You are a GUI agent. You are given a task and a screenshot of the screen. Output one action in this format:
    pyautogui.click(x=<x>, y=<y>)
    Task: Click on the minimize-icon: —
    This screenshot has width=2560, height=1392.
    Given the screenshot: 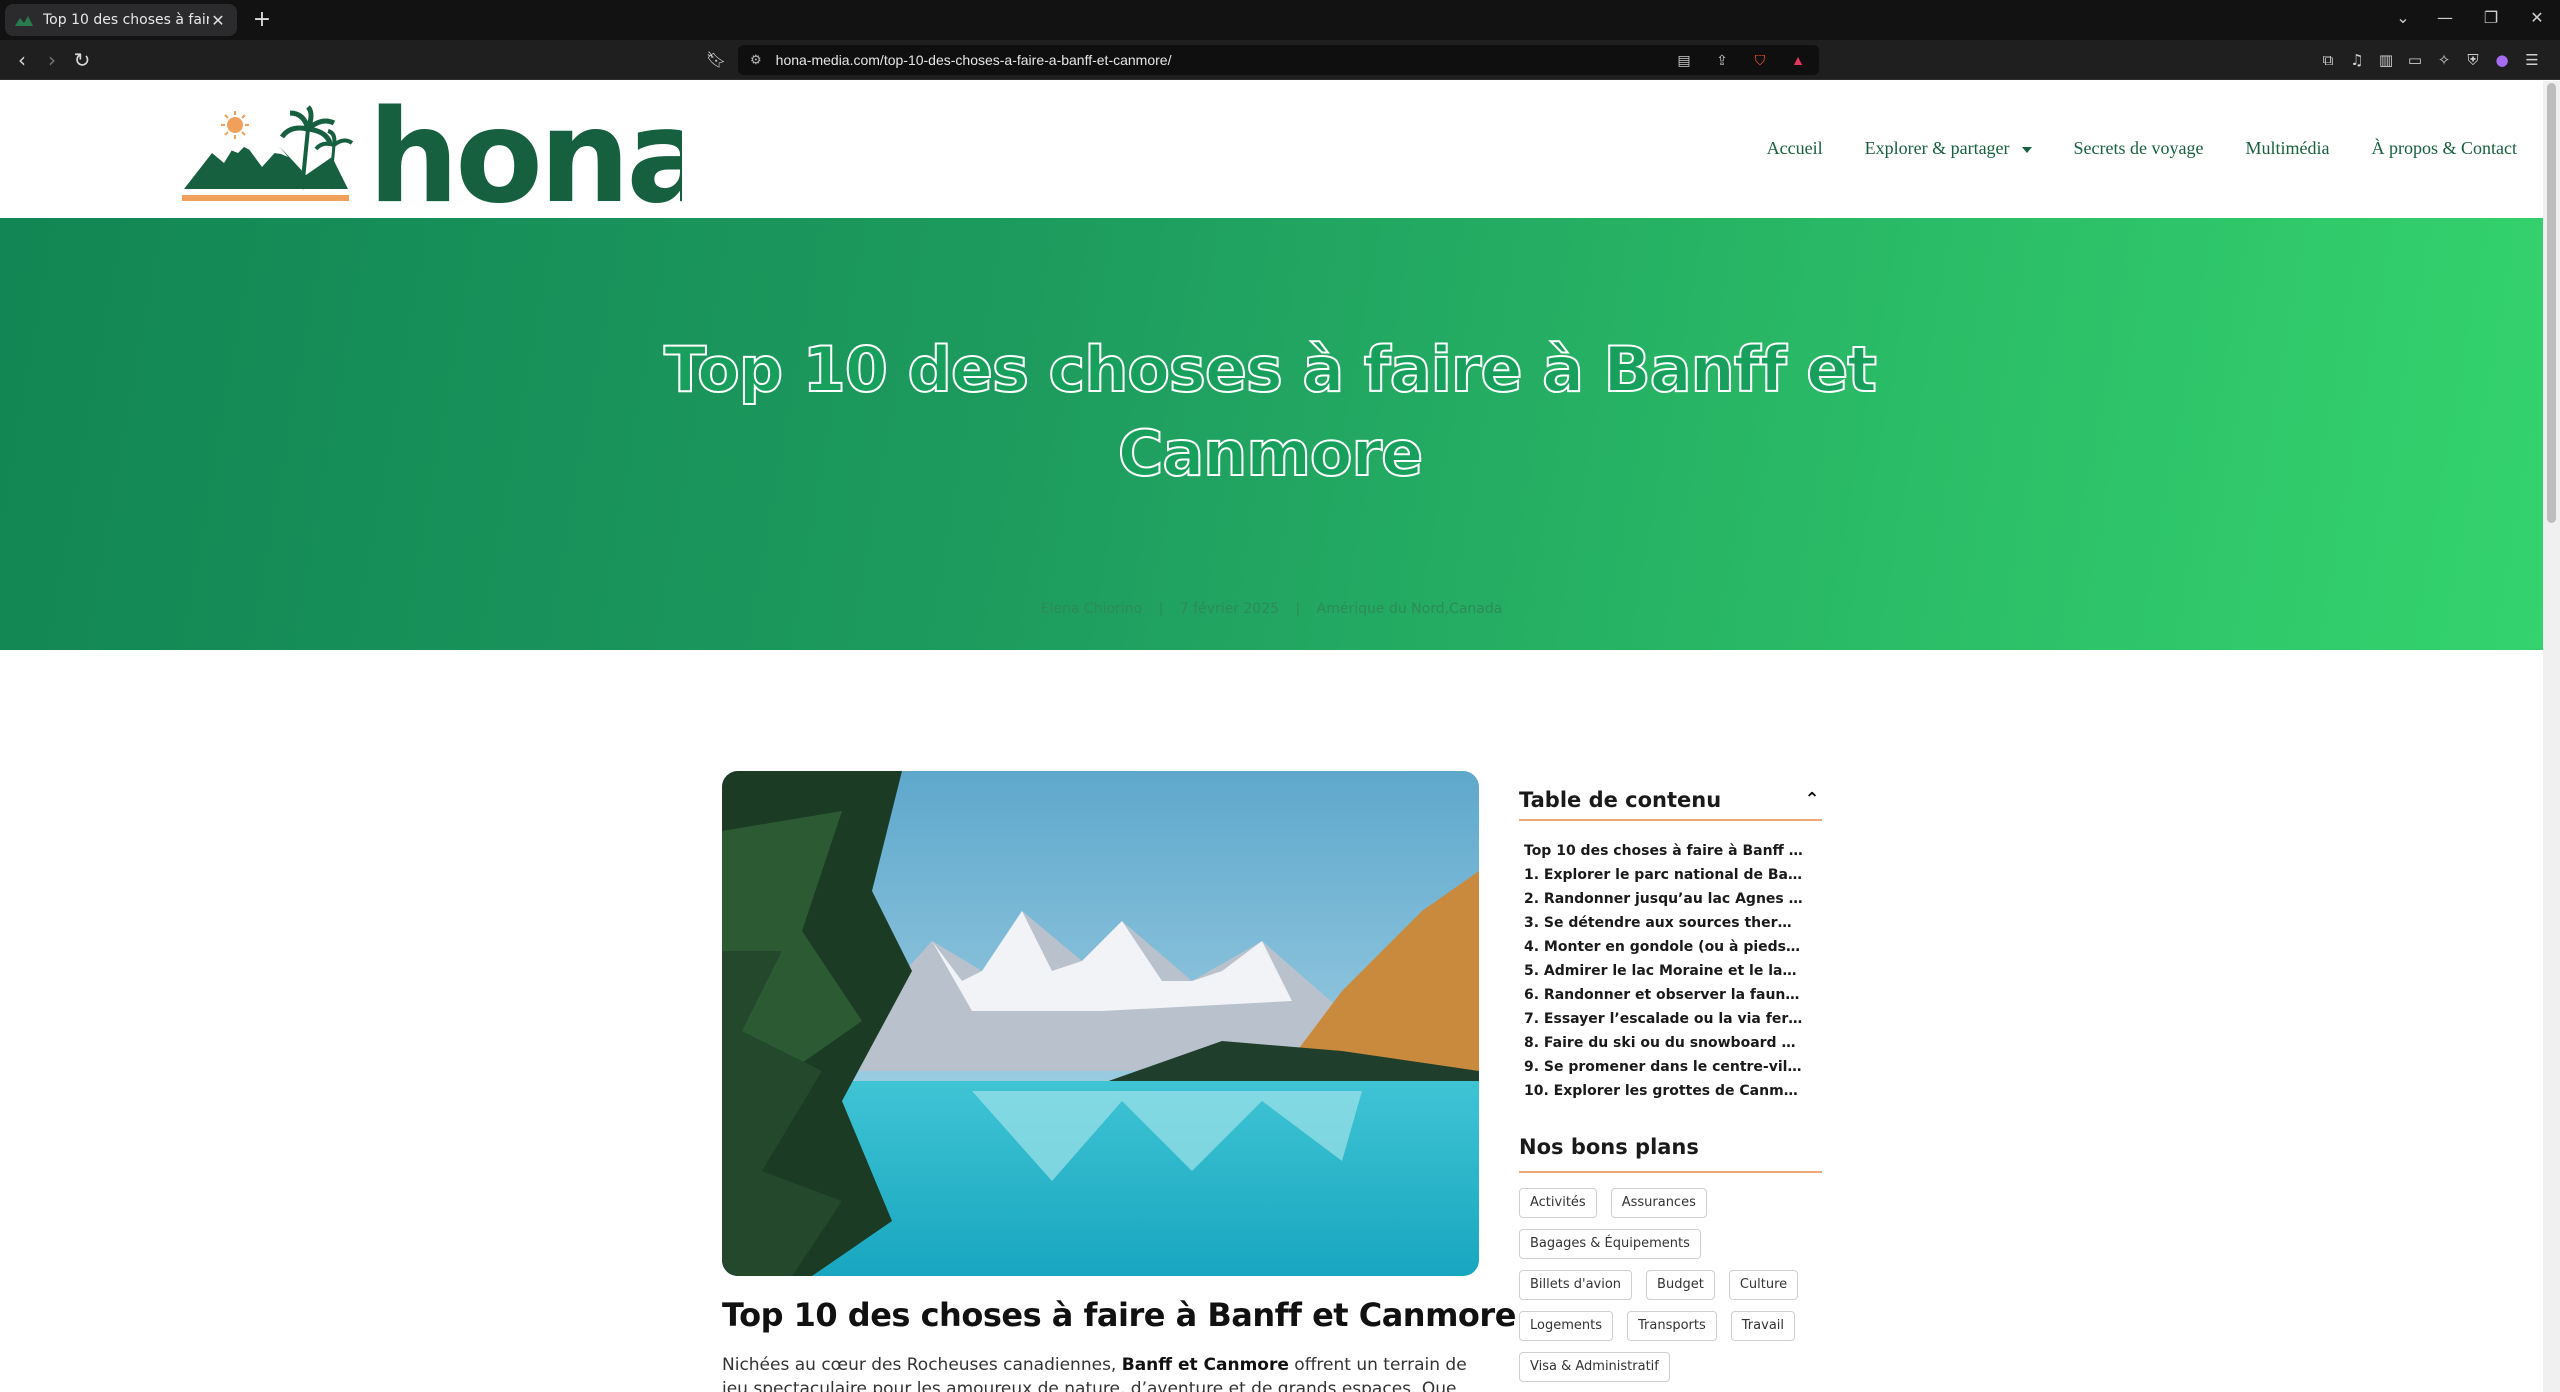 What is the action you would take?
    pyautogui.click(x=2445, y=17)
    